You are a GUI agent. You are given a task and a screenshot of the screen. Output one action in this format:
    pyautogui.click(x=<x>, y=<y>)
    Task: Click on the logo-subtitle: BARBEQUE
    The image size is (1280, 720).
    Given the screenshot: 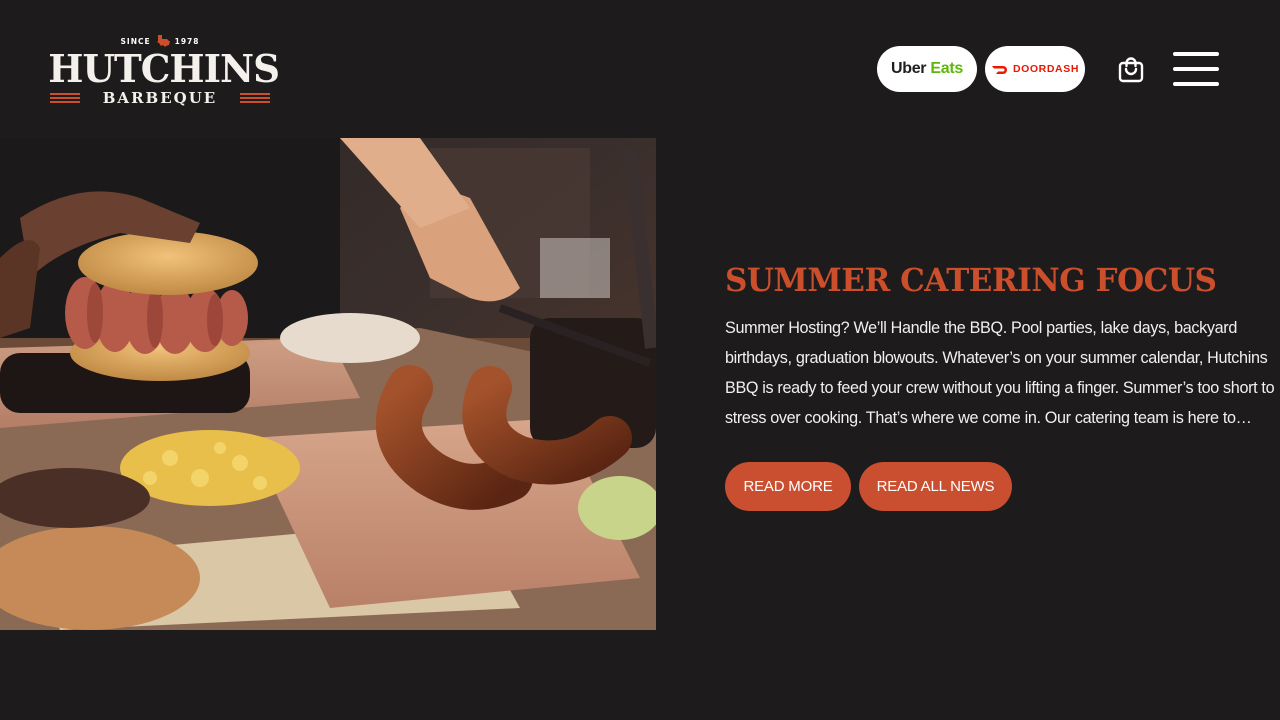 What is the action you would take?
    pyautogui.click(x=160, y=98)
    